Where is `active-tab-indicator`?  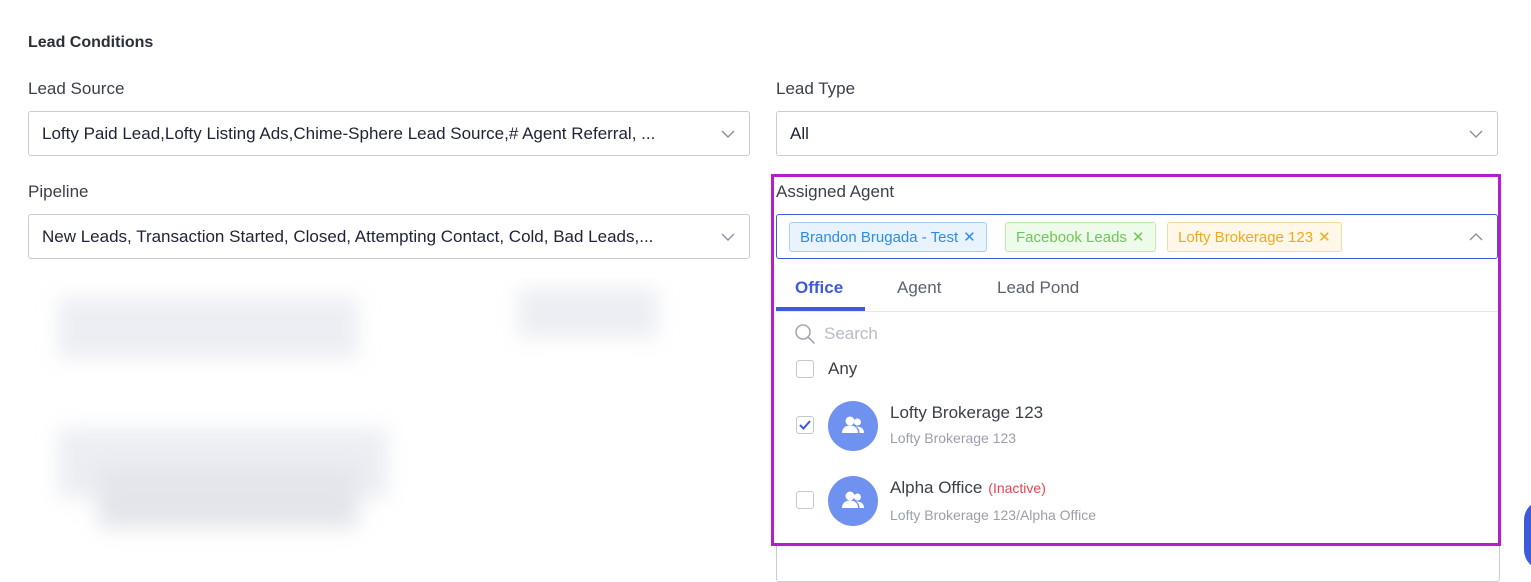 active-tab-indicator is located at coordinates (820, 309).